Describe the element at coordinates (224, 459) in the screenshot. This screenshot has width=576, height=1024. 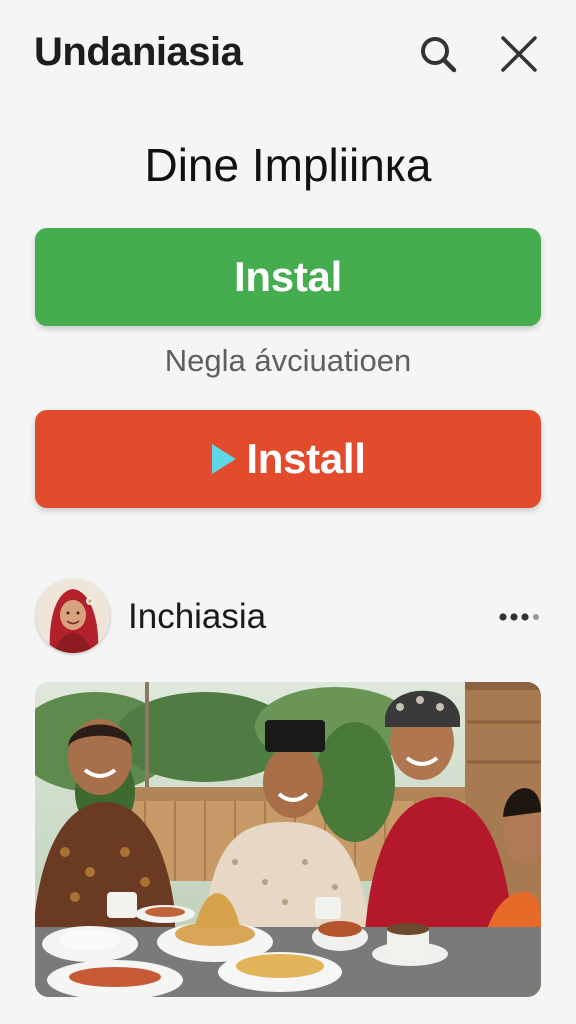
I see `play-icon` at that location.